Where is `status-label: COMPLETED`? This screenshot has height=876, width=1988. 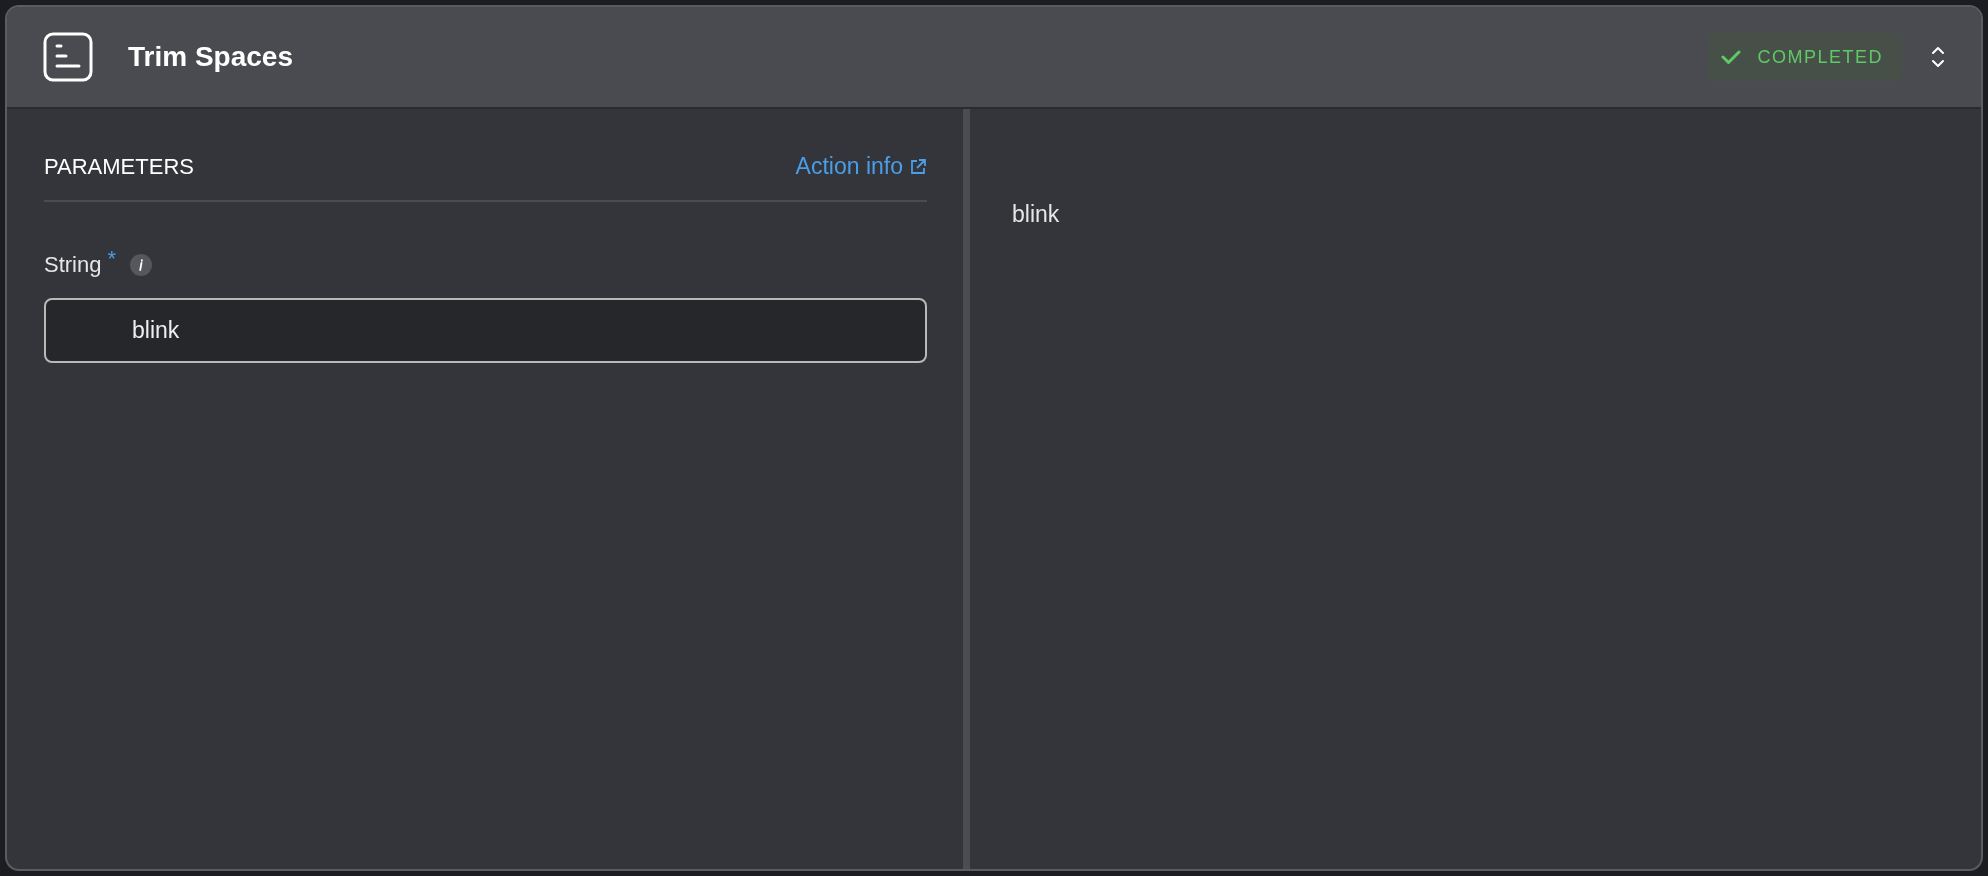
status-label: COMPLETED is located at coordinates (1820, 57).